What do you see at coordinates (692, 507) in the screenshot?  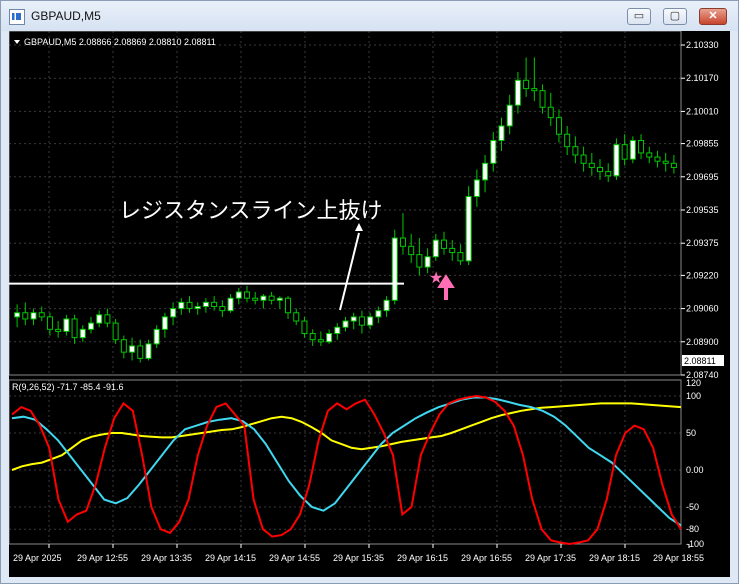 I see `indicator-label: -50` at bounding box center [692, 507].